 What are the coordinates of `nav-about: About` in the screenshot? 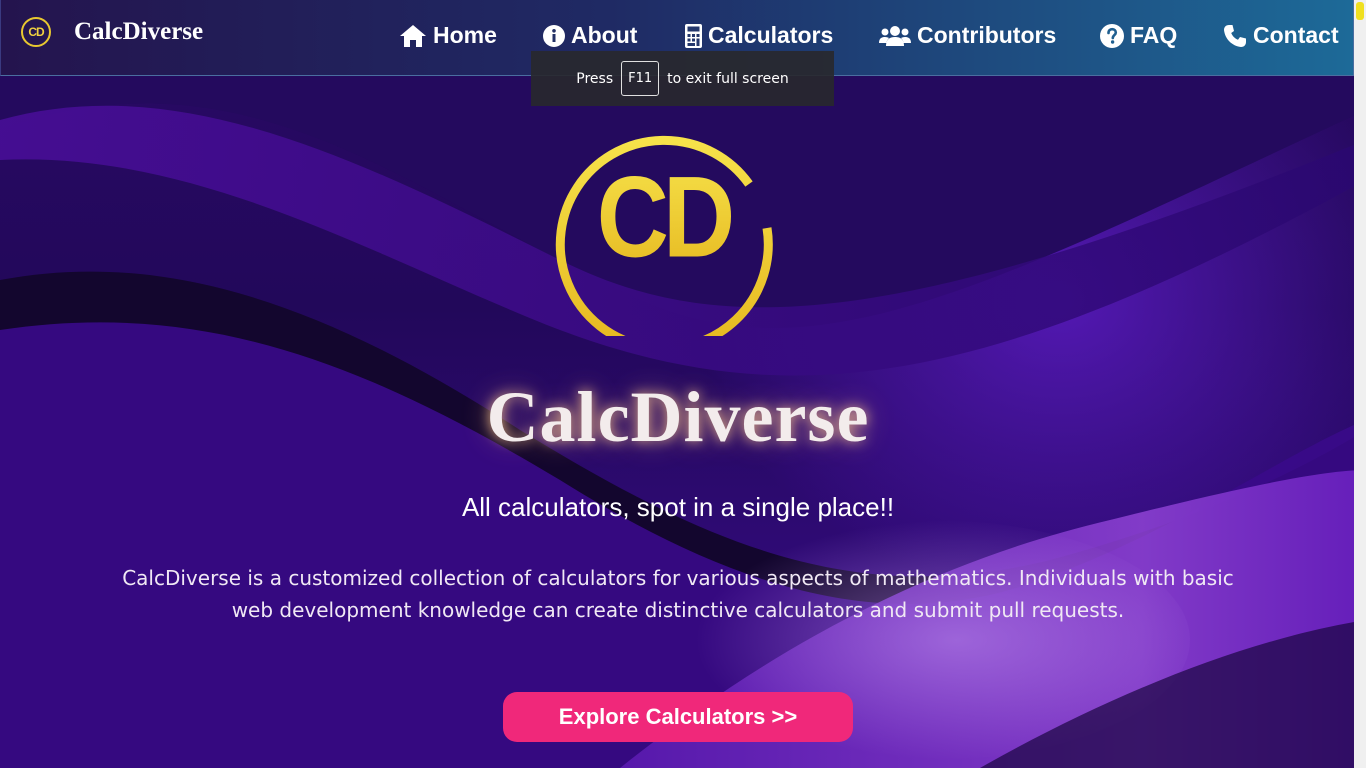 It's located at (590, 35).